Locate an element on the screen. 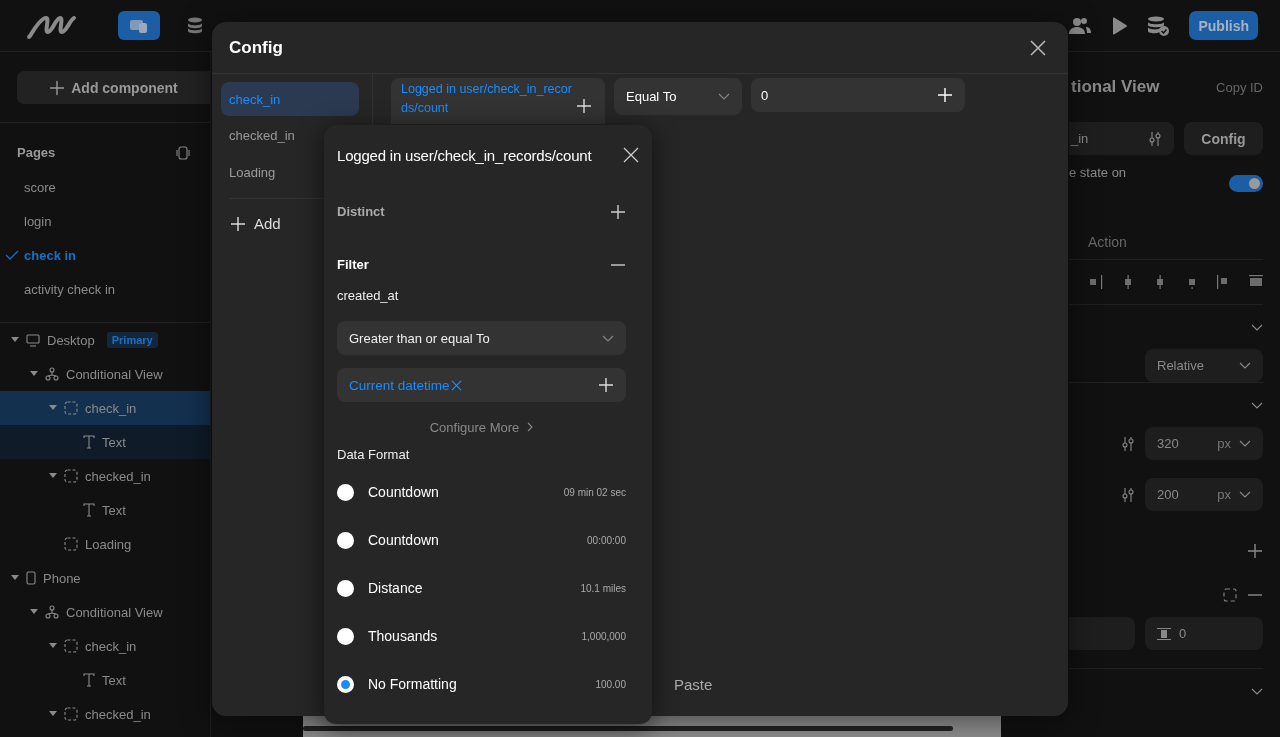 This screenshot has width=1280, height=737. tree-row: Loading is located at coordinates (105, 544).